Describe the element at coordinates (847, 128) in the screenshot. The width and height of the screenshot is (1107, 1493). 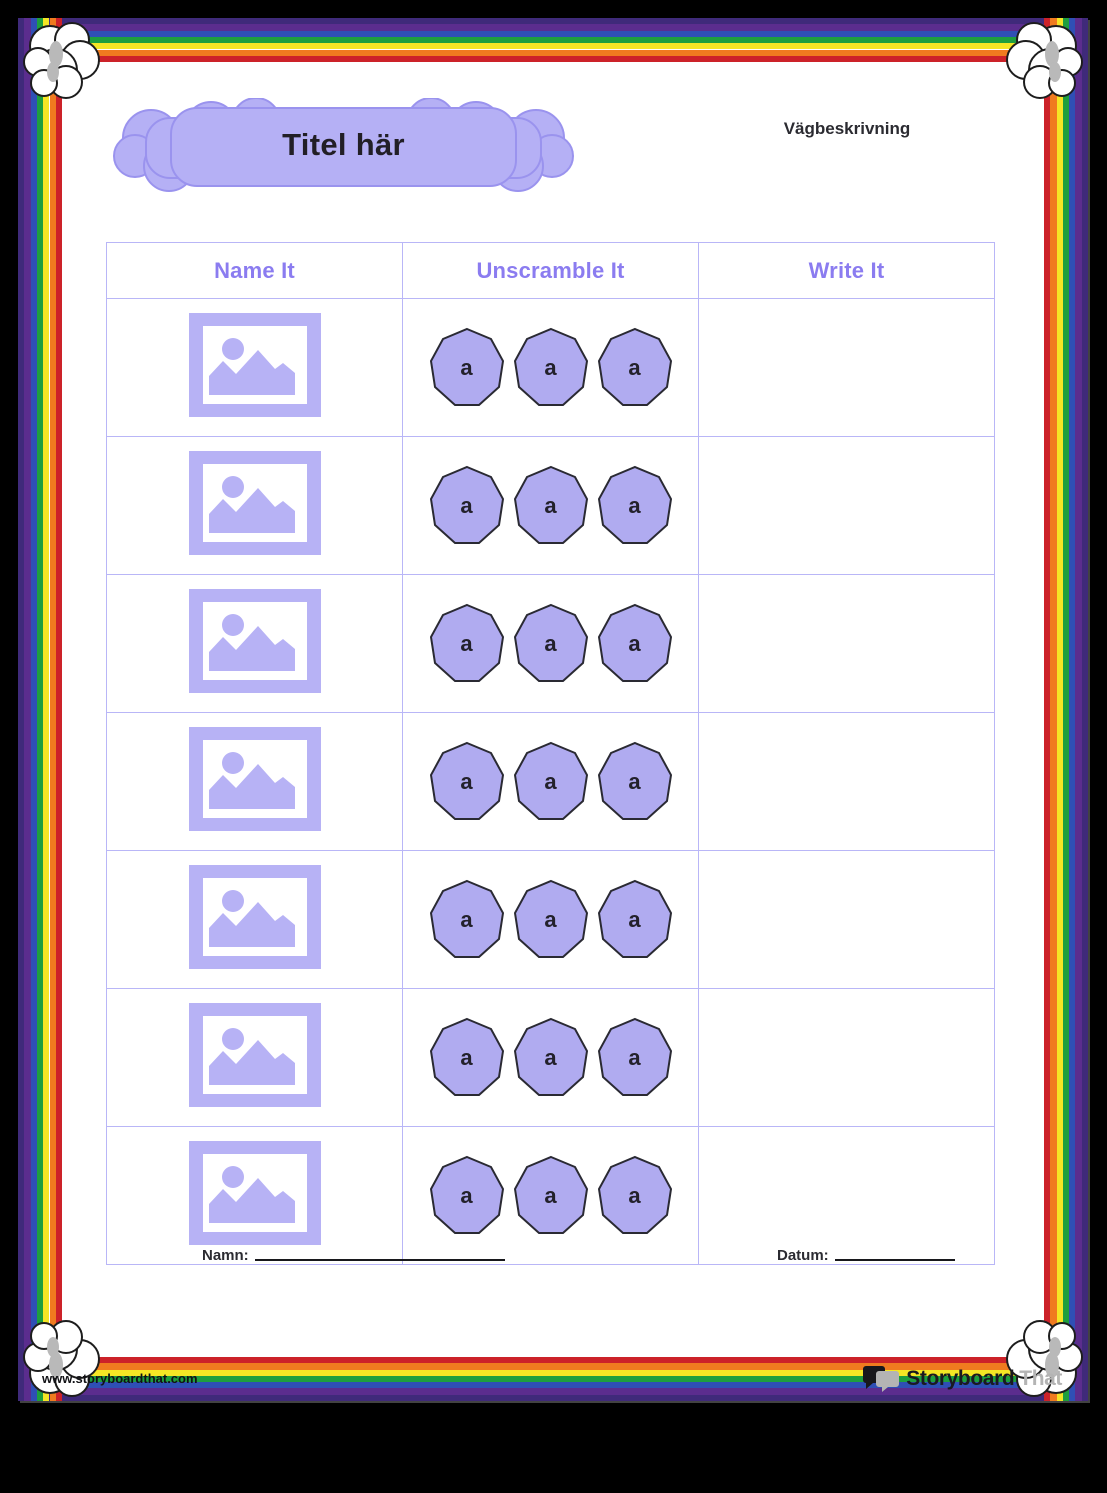
I see `directions-label: Vägbeskrivning` at that location.